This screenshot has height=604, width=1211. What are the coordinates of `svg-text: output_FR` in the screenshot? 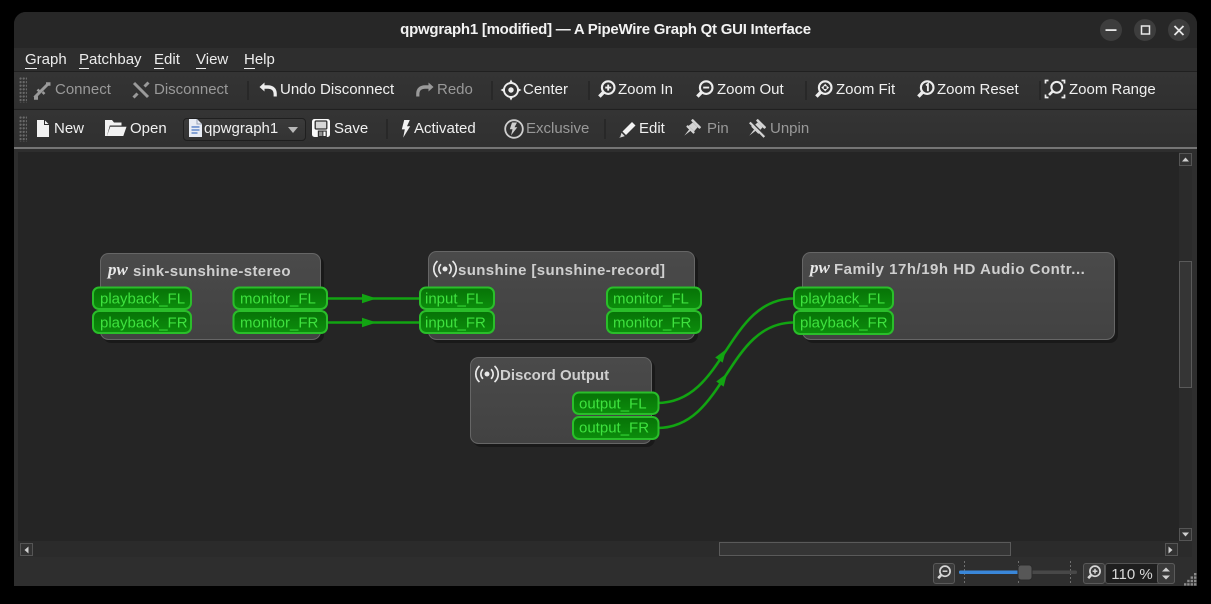 It's located at (614, 428).